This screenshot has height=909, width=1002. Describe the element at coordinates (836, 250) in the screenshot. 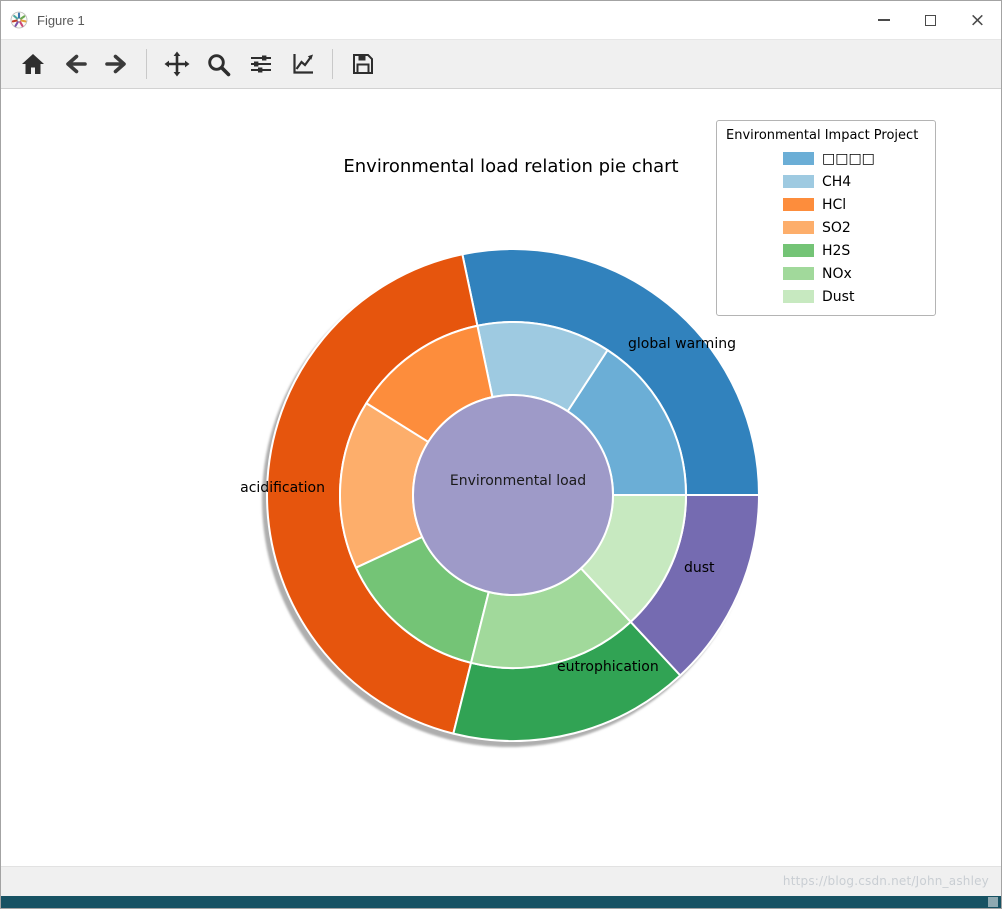

I see `legend-entry-label: H2S` at that location.